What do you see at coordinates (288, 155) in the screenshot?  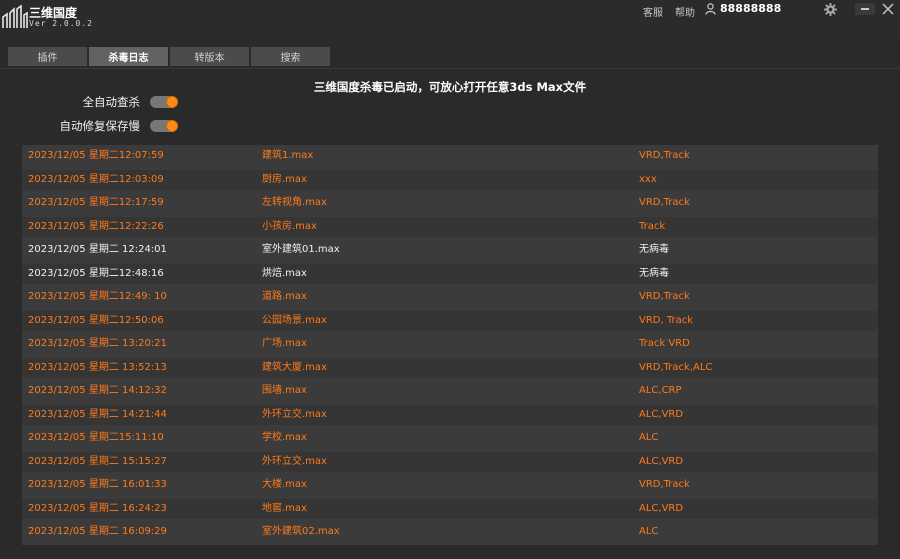 I see `log-filename: 建筑1.max` at bounding box center [288, 155].